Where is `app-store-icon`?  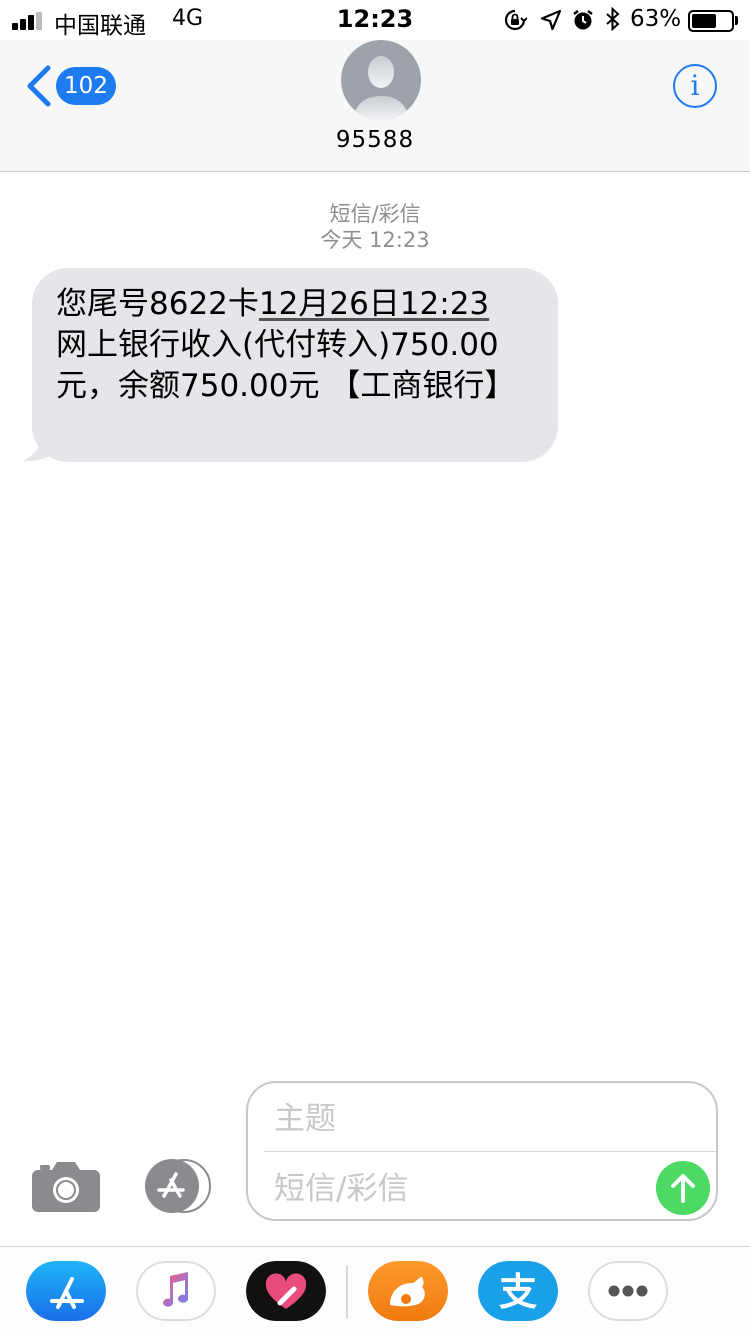
app-store-icon is located at coordinates (66, 1291).